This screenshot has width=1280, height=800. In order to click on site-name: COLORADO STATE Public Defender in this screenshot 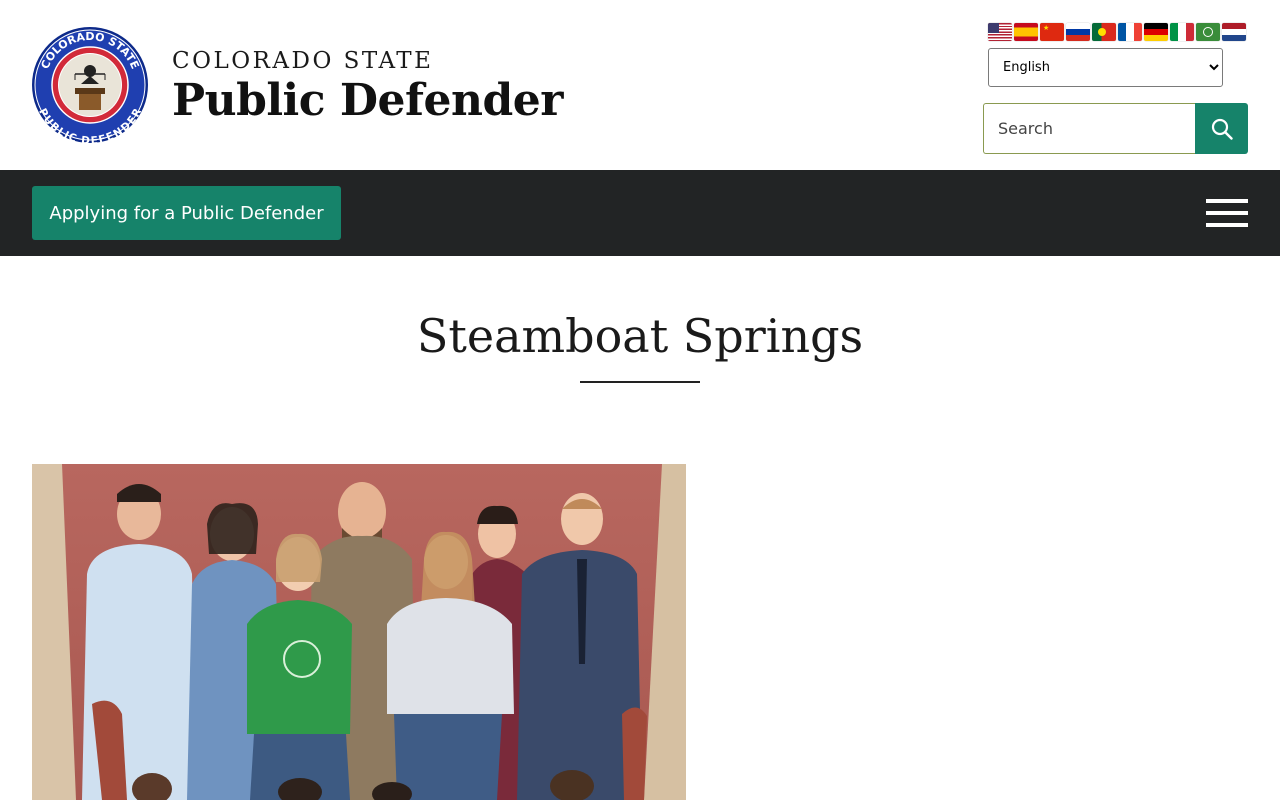, I will do `click(367, 86)`.